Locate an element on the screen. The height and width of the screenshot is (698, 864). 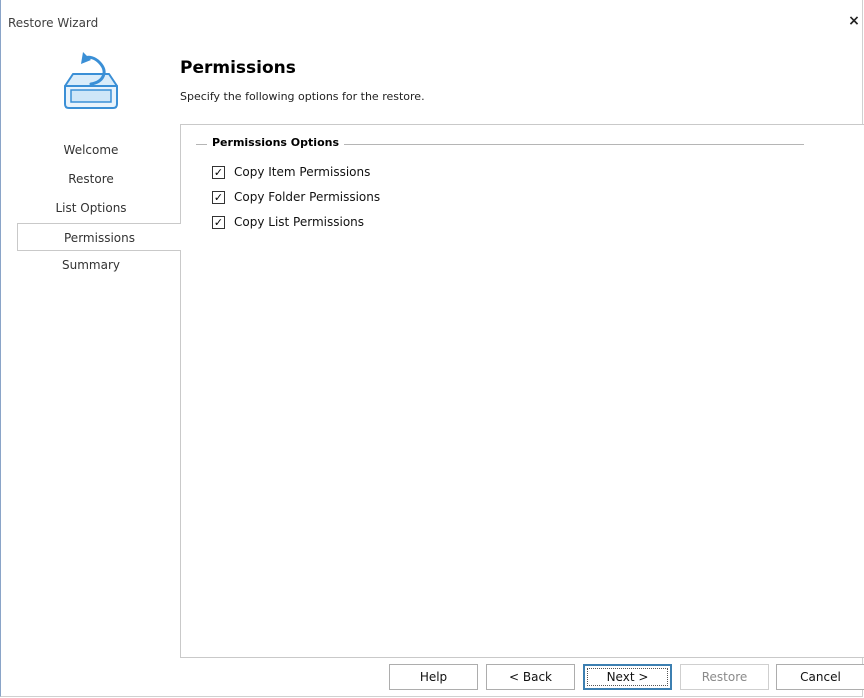
cancel-button: Cancel is located at coordinates (820, 677).